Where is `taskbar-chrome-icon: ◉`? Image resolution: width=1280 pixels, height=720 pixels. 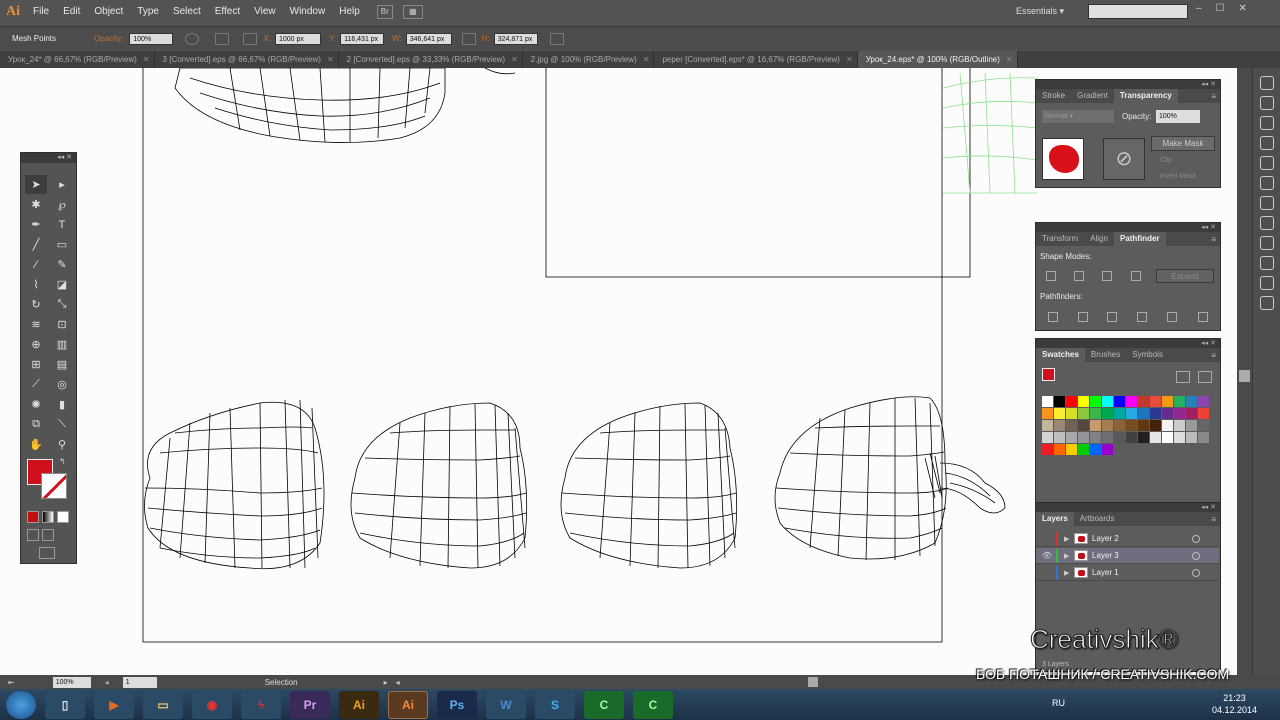 taskbar-chrome-icon: ◉ is located at coordinates (212, 704).